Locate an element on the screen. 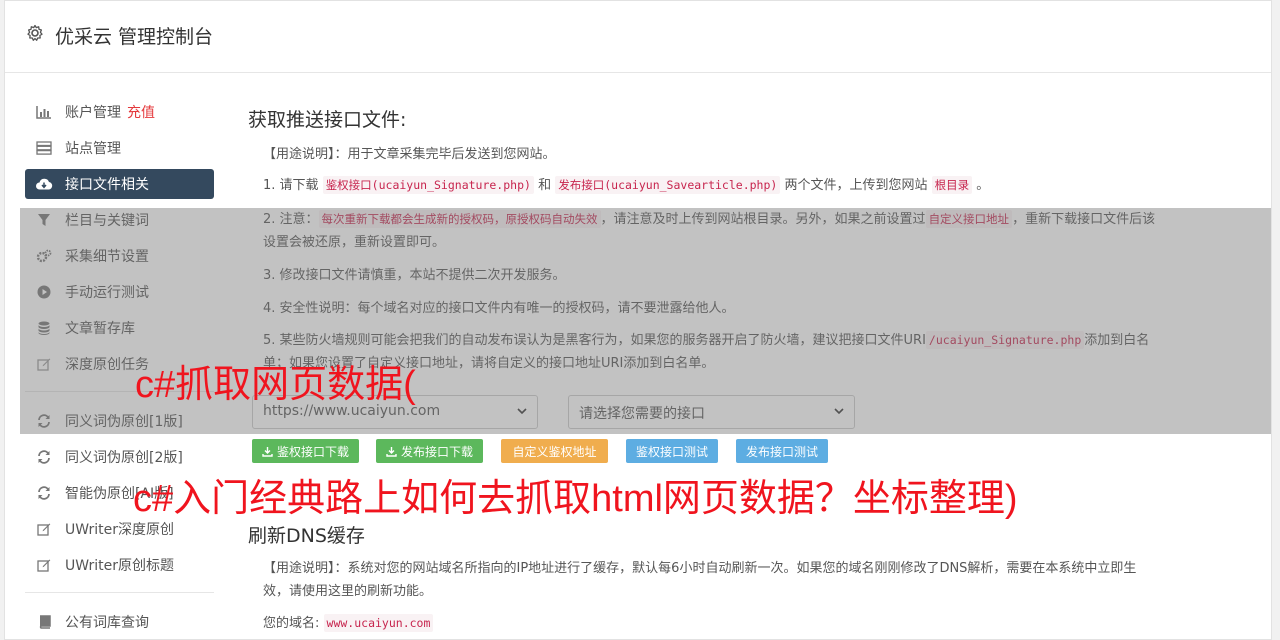 The image size is (1280, 640). sidebar-item-keywords: 栏目与关键词 is located at coordinates (119, 220).